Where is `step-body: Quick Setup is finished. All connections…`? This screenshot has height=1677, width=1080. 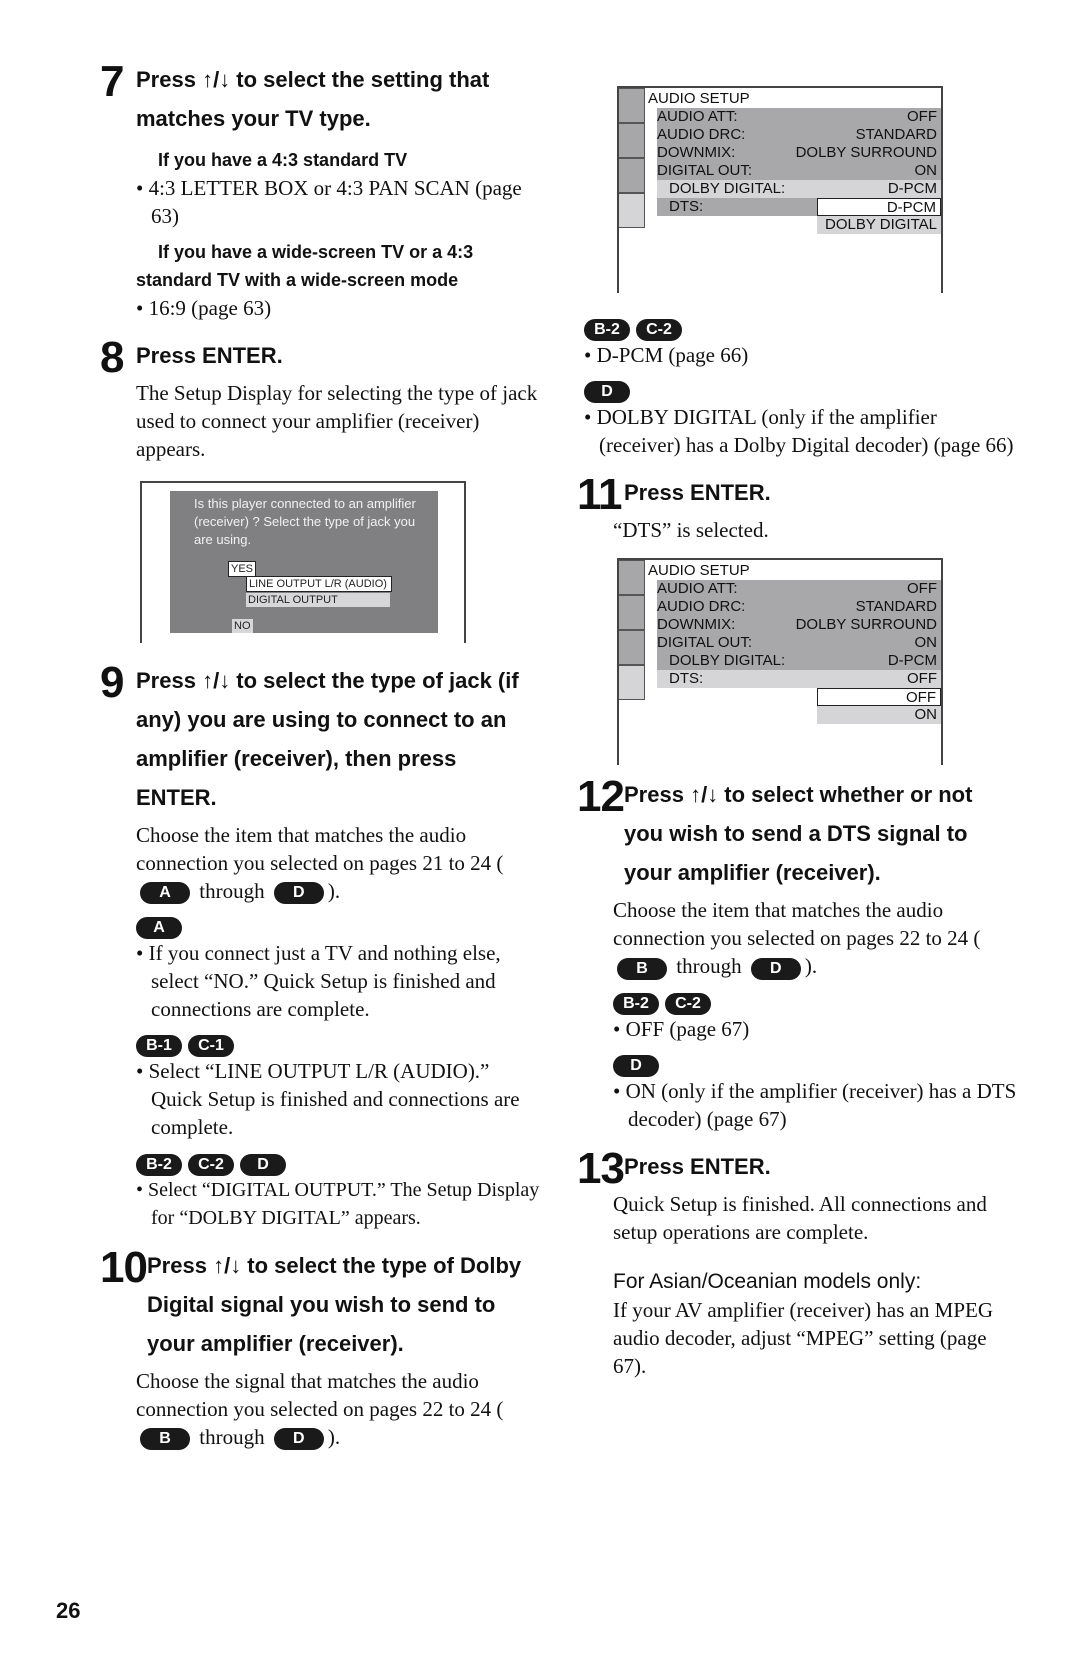 step-body: Quick Setup is finished. All connections… is located at coordinates (800, 1217).